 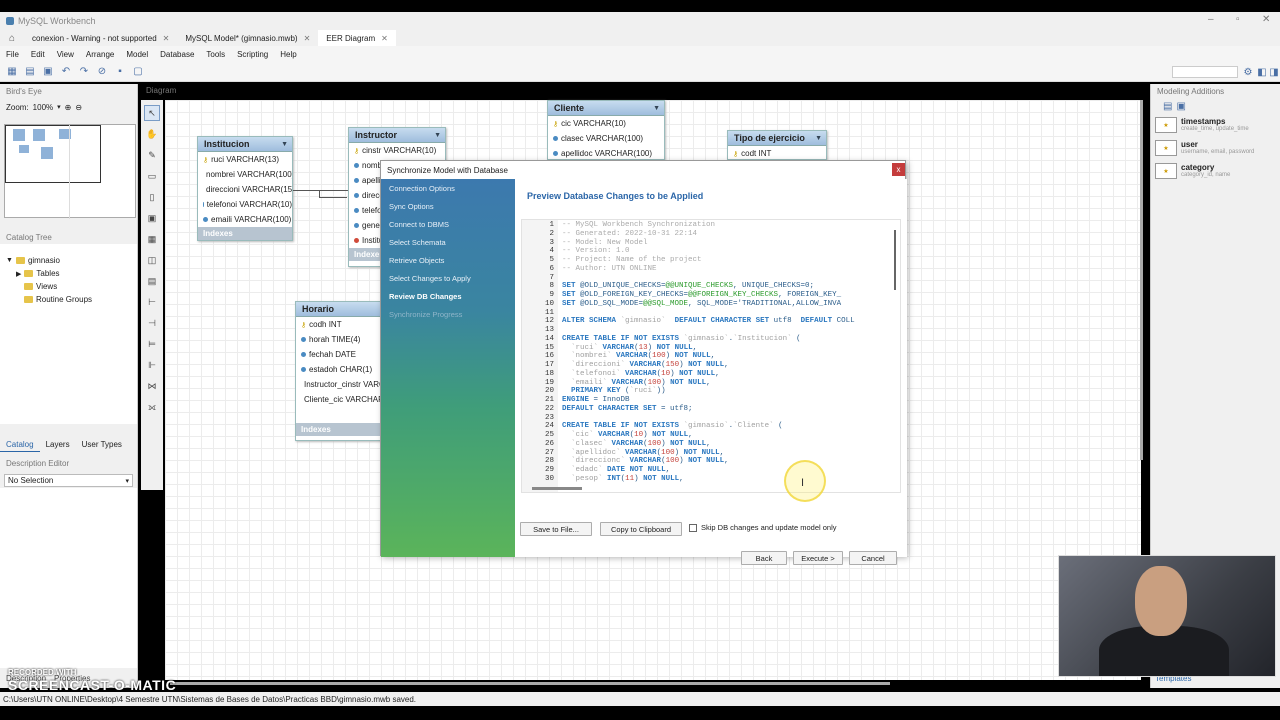 What do you see at coordinates (1141, 280) in the screenshot?
I see `canvas-vscrollbar` at bounding box center [1141, 280].